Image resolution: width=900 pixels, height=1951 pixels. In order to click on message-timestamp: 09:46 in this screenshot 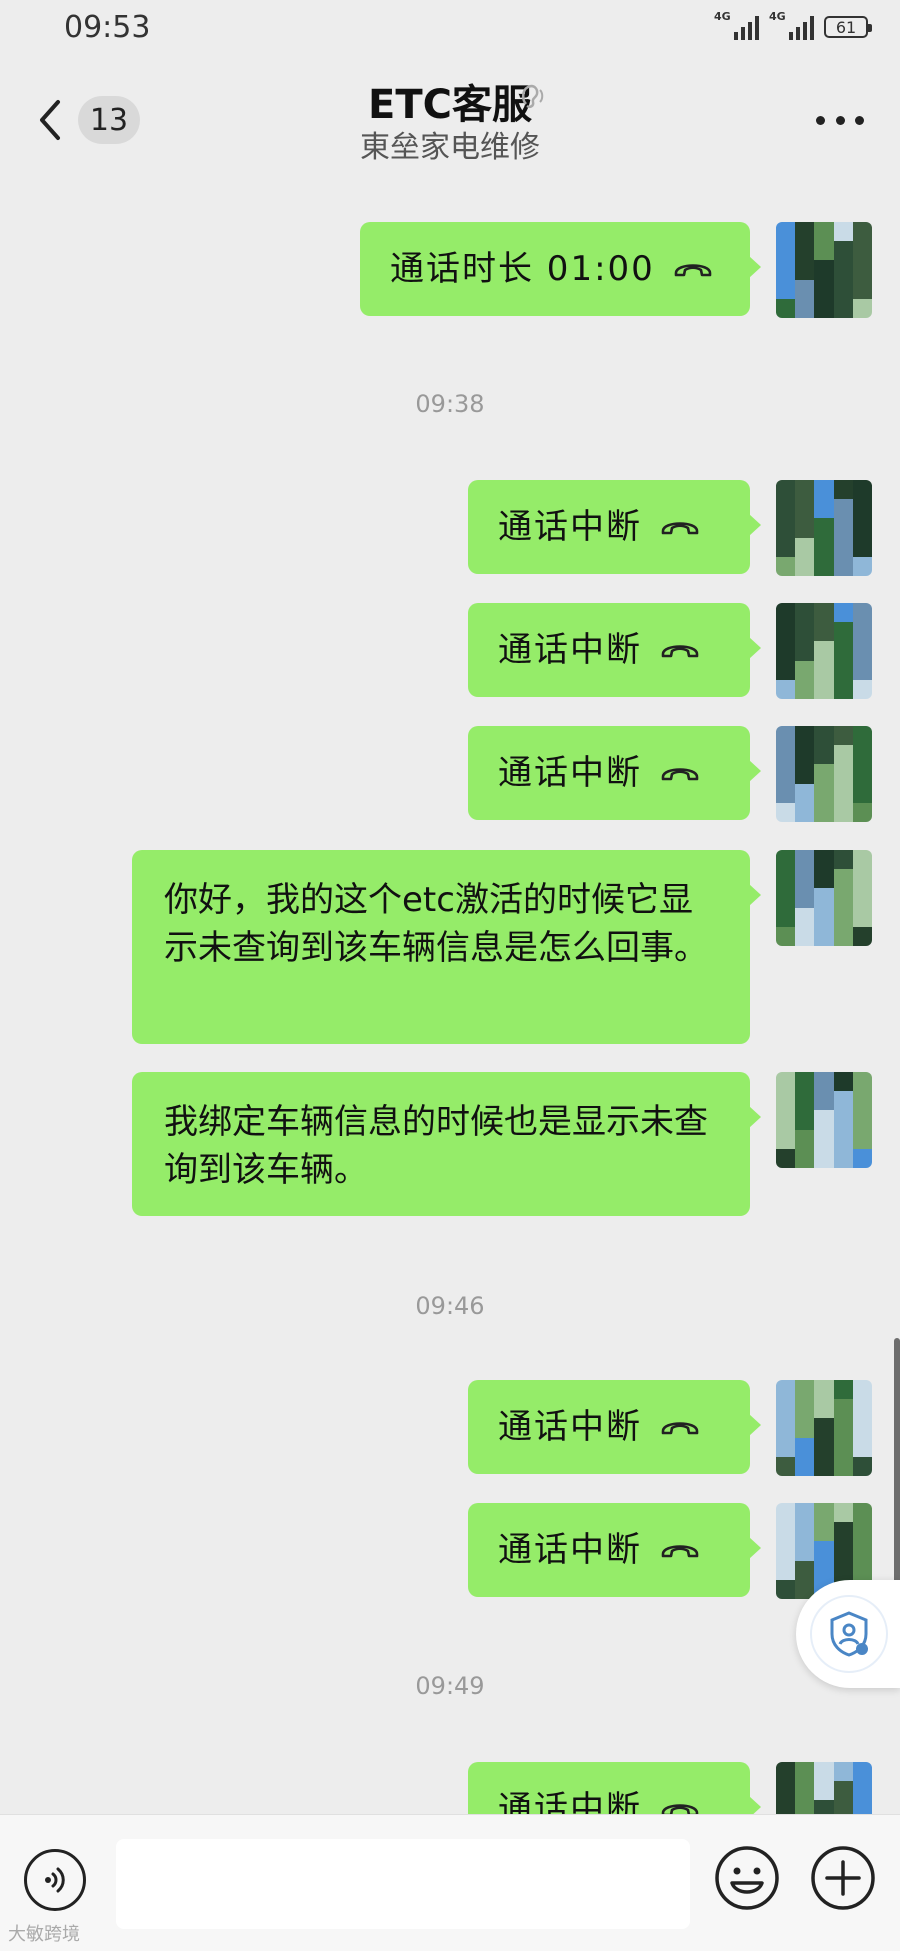, I will do `click(450, 1306)`.